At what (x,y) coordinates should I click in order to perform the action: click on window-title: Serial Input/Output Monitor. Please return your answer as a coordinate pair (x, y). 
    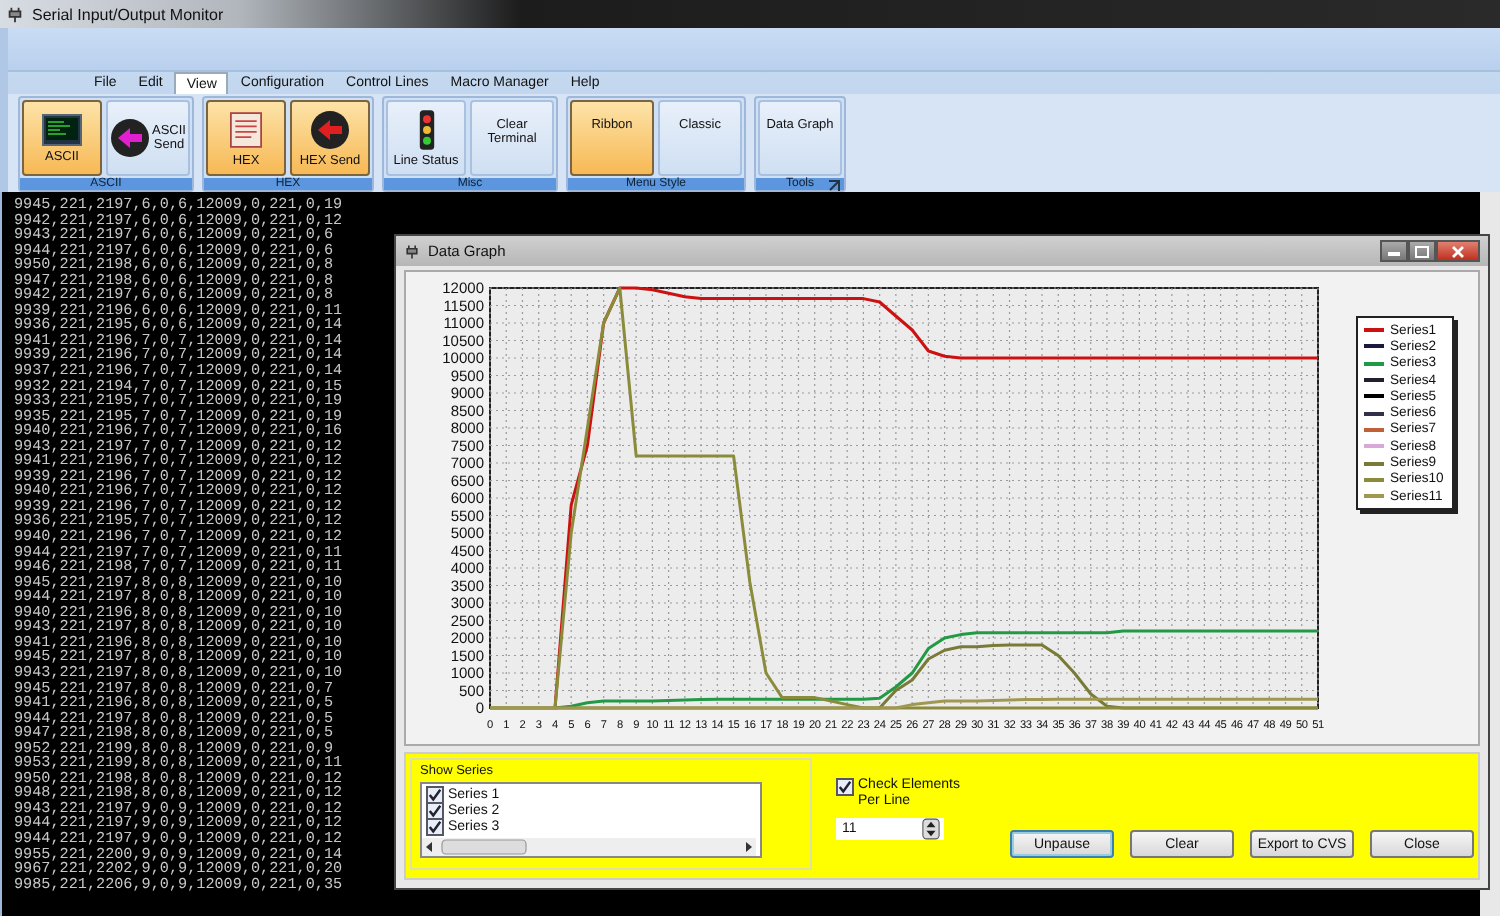
    Looking at the image, I should click on (128, 14).